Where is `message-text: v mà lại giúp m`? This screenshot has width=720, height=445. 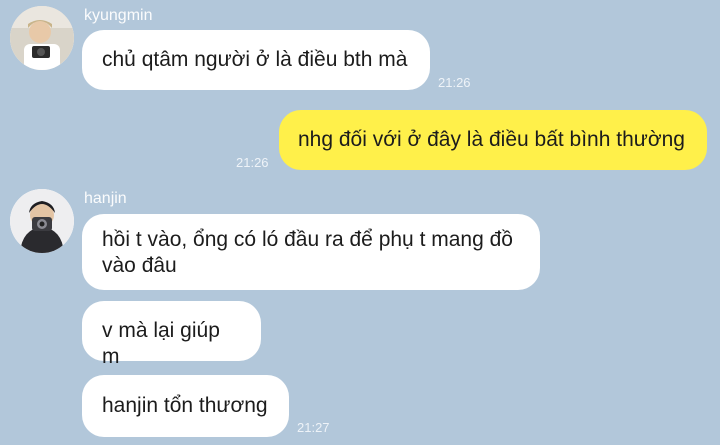 message-text: v mà lại giúp m is located at coordinates (161, 343).